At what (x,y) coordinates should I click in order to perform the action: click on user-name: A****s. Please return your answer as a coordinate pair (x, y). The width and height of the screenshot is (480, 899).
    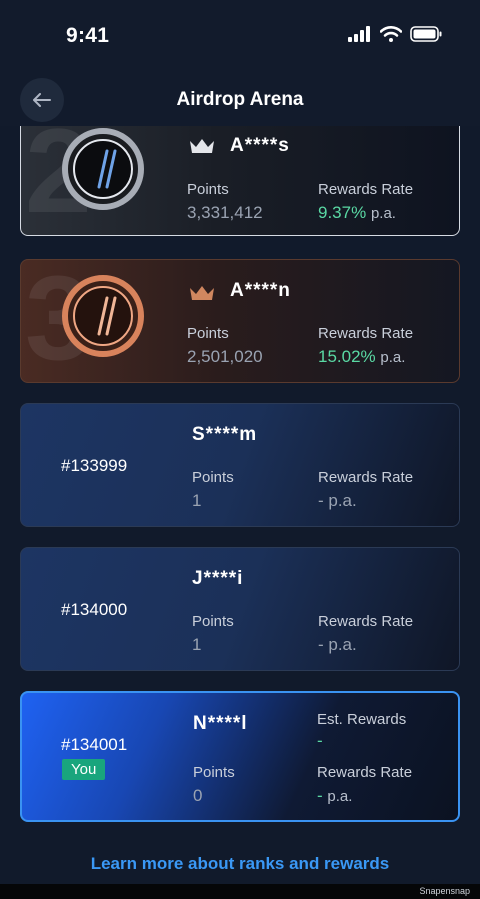
    Looking at the image, I should click on (260, 145).